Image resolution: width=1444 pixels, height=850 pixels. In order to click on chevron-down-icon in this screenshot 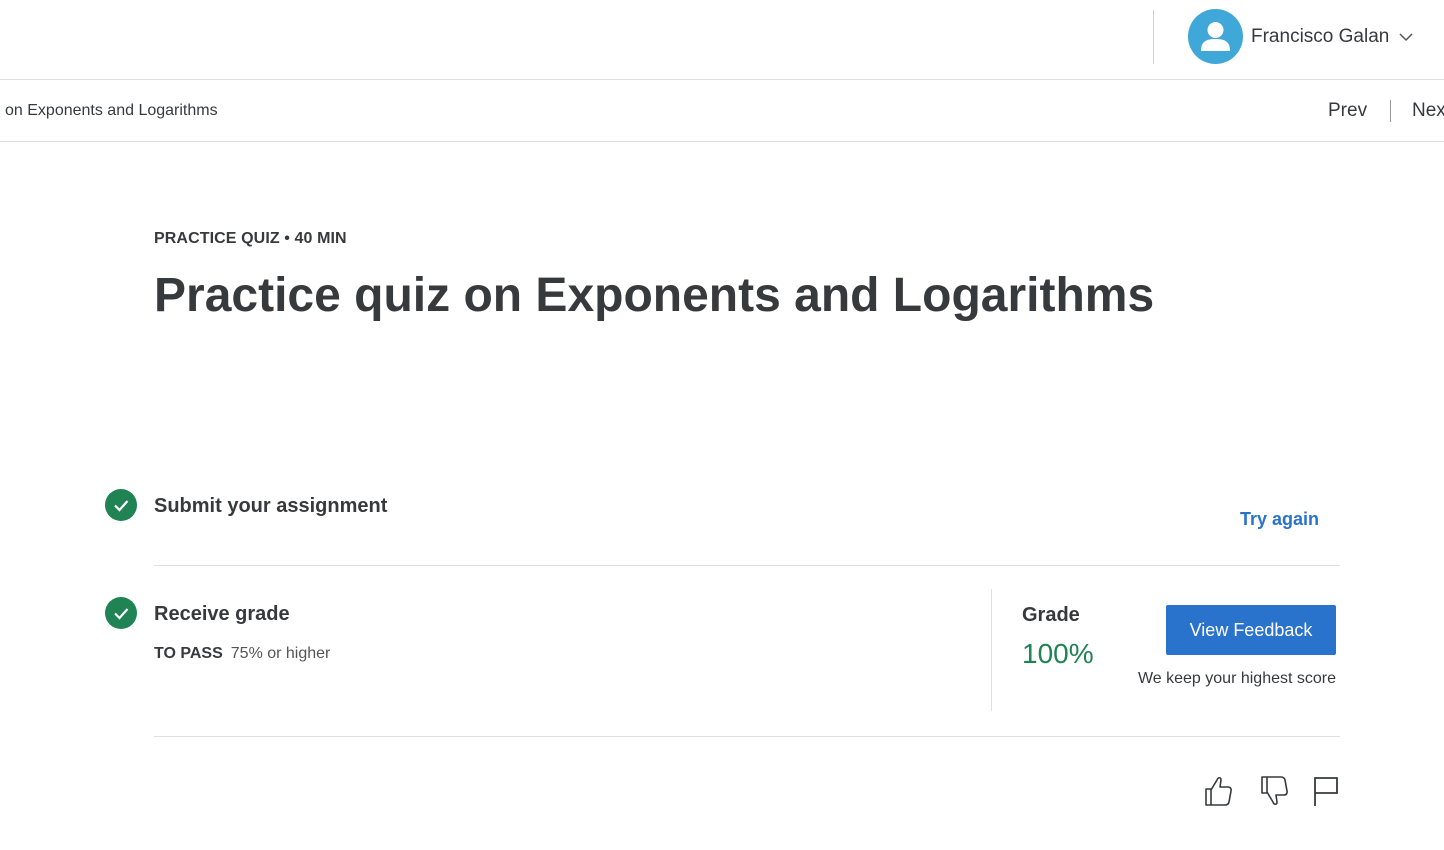, I will do `click(1406, 36)`.